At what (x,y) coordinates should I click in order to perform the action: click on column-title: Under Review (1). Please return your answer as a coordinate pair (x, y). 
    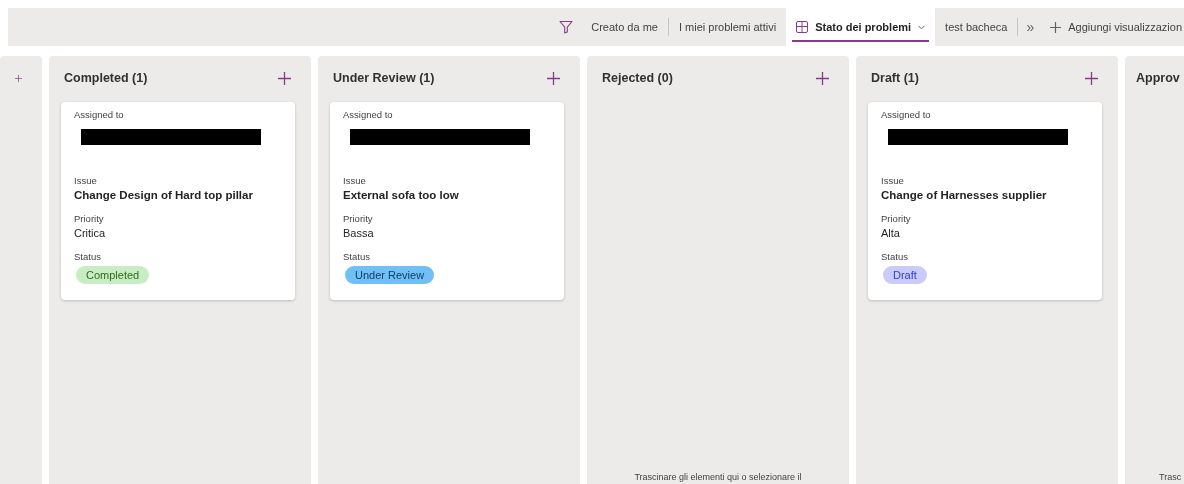
    Looking at the image, I should click on (384, 78).